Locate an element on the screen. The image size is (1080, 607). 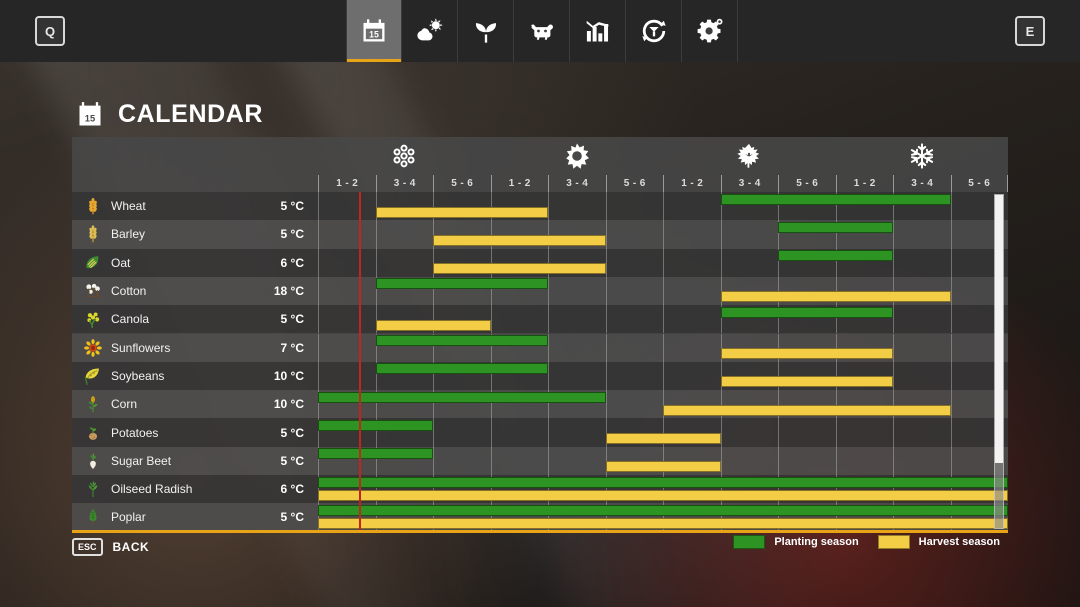
tab-prices is located at coordinates (598, 31).